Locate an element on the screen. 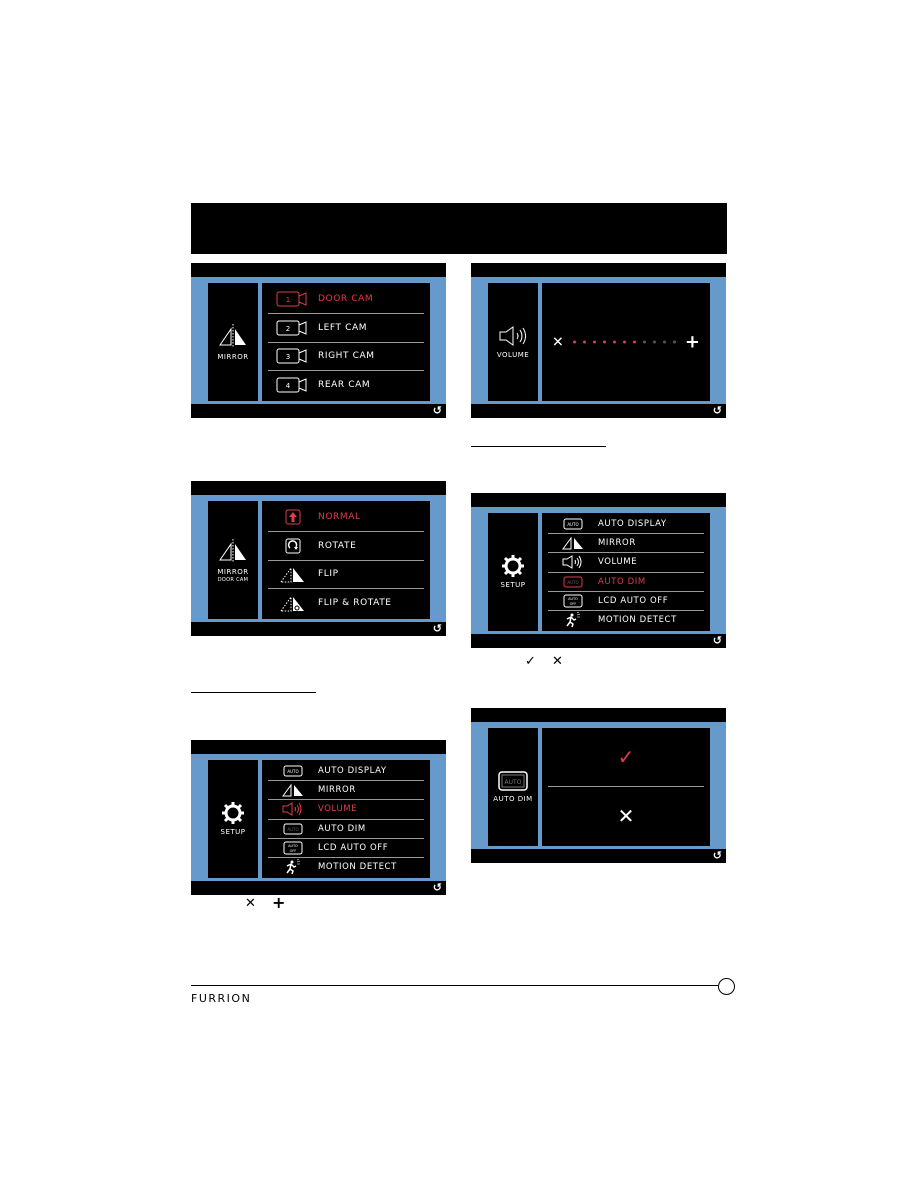 This screenshot has width=918, height=1188. mode-item-flip-rotate: FLIP & ROTATE is located at coordinates (346, 603).